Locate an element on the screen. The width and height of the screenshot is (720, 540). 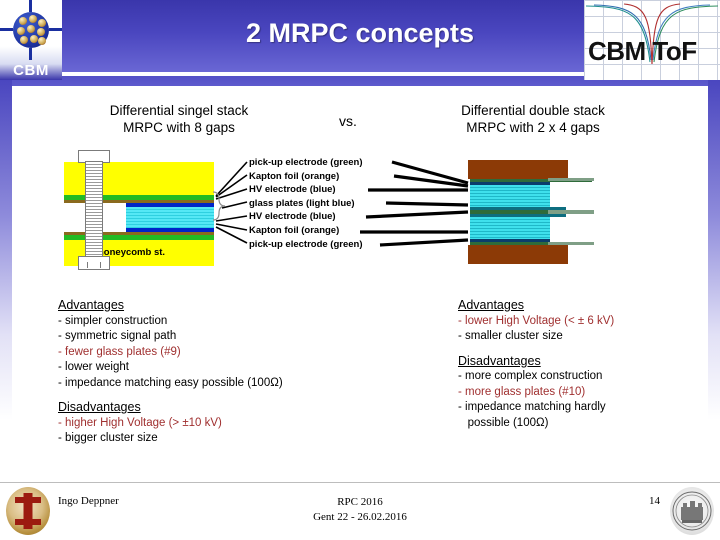
cbm-logo-label: CBM is located at coordinates (31, 70).